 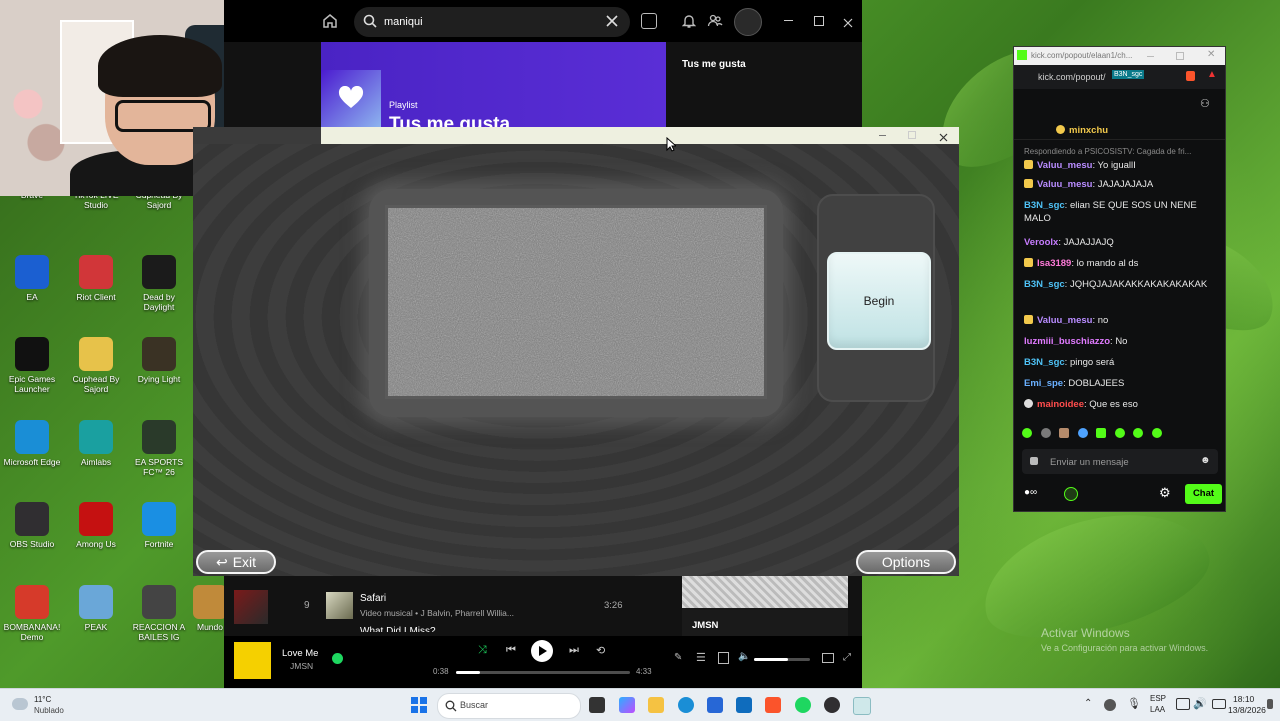 What do you see at coordinates (1054, 263) in the screenshot?
I see `chat-username: Isa3189` at bounding box center [1054, 263].